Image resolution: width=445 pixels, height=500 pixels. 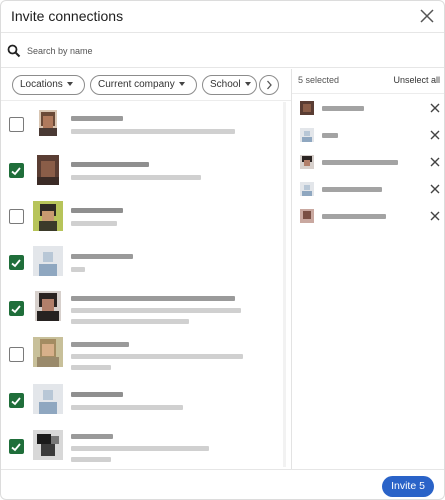 What do you see at coordinates (408, 486) in the screenshot?
I see `invite-button: Invite 5` at bounding box center [408, 486].